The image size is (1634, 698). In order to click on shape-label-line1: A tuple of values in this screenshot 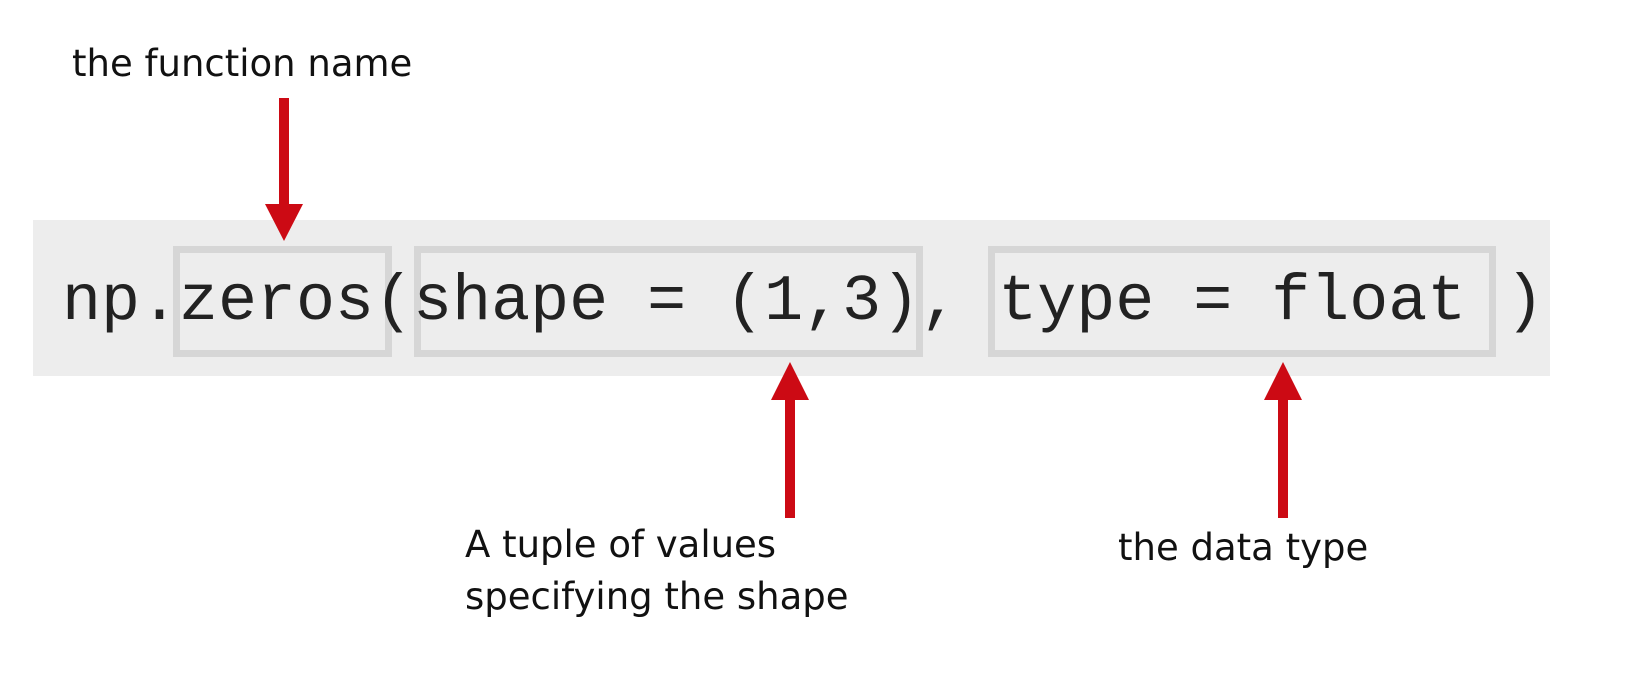, I will do `click(621, 544)`.